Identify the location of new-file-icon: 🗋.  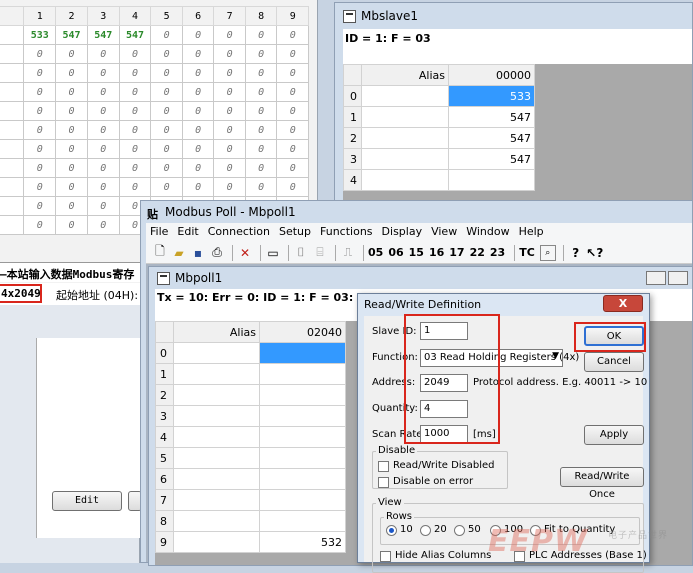
(160, 252).